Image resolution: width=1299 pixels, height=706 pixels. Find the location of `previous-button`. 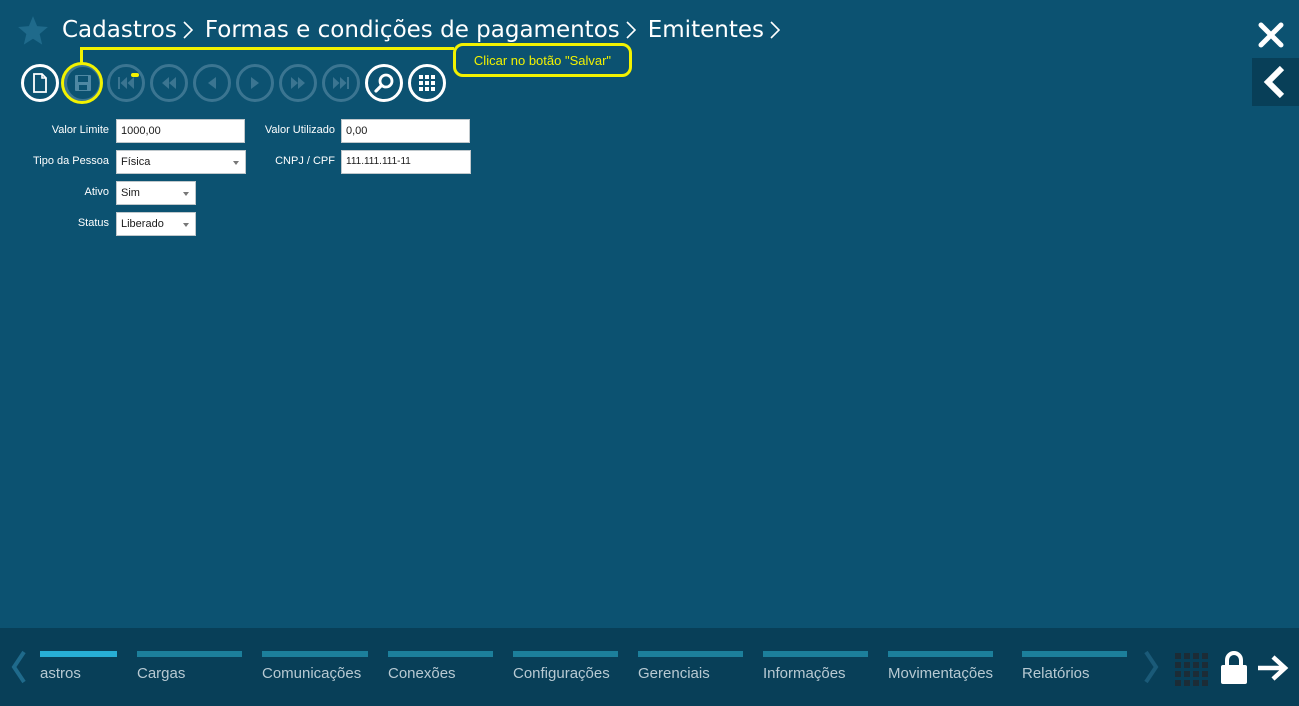

previous-button is located at coordinates (212, 83).